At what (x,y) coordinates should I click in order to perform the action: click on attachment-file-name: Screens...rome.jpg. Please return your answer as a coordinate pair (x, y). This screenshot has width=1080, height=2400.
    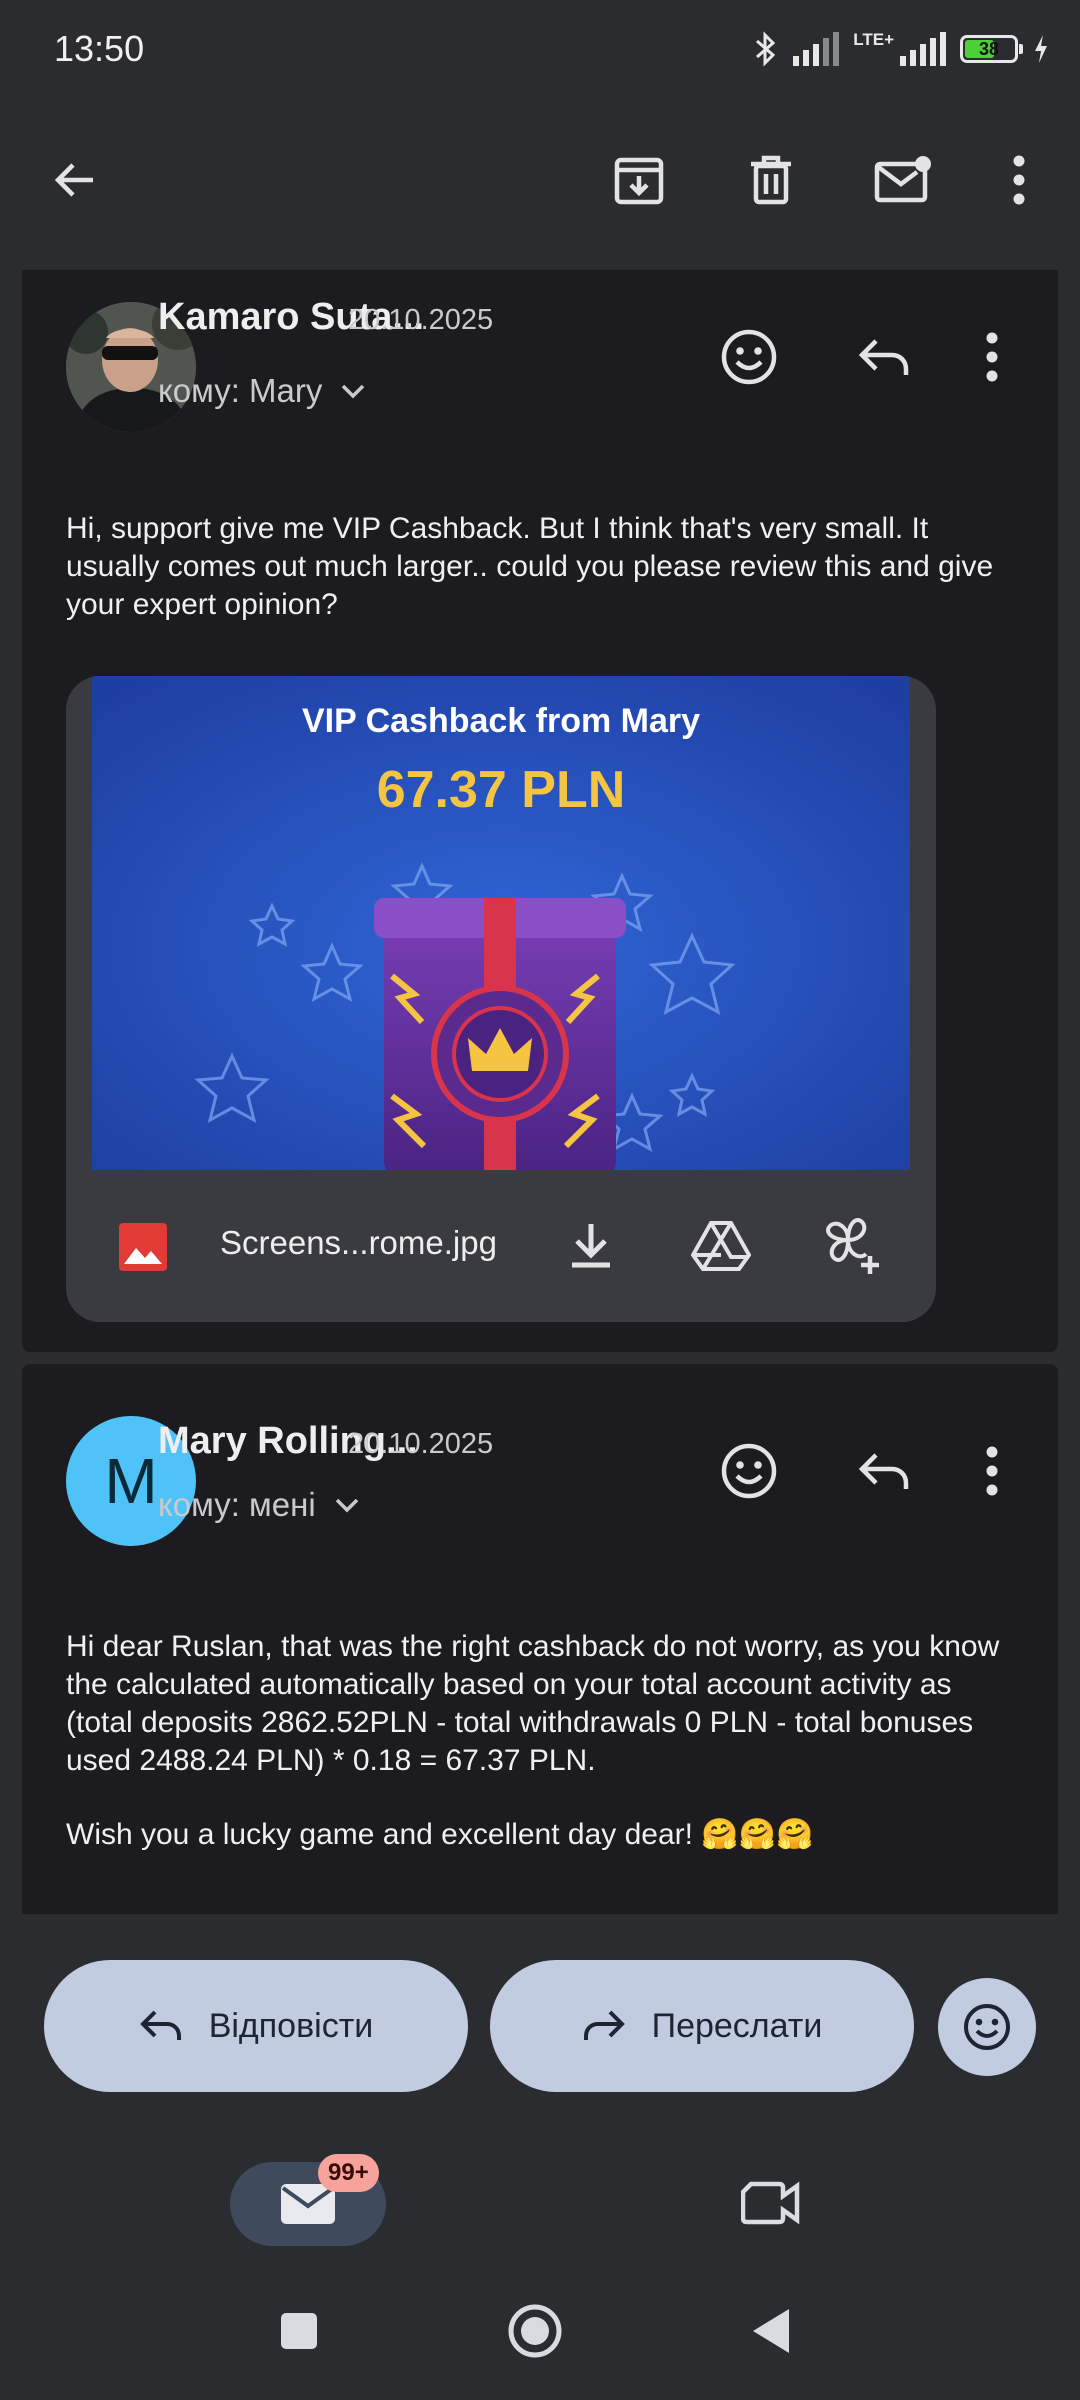
    Looking at the image, I should click on (358, 1242).